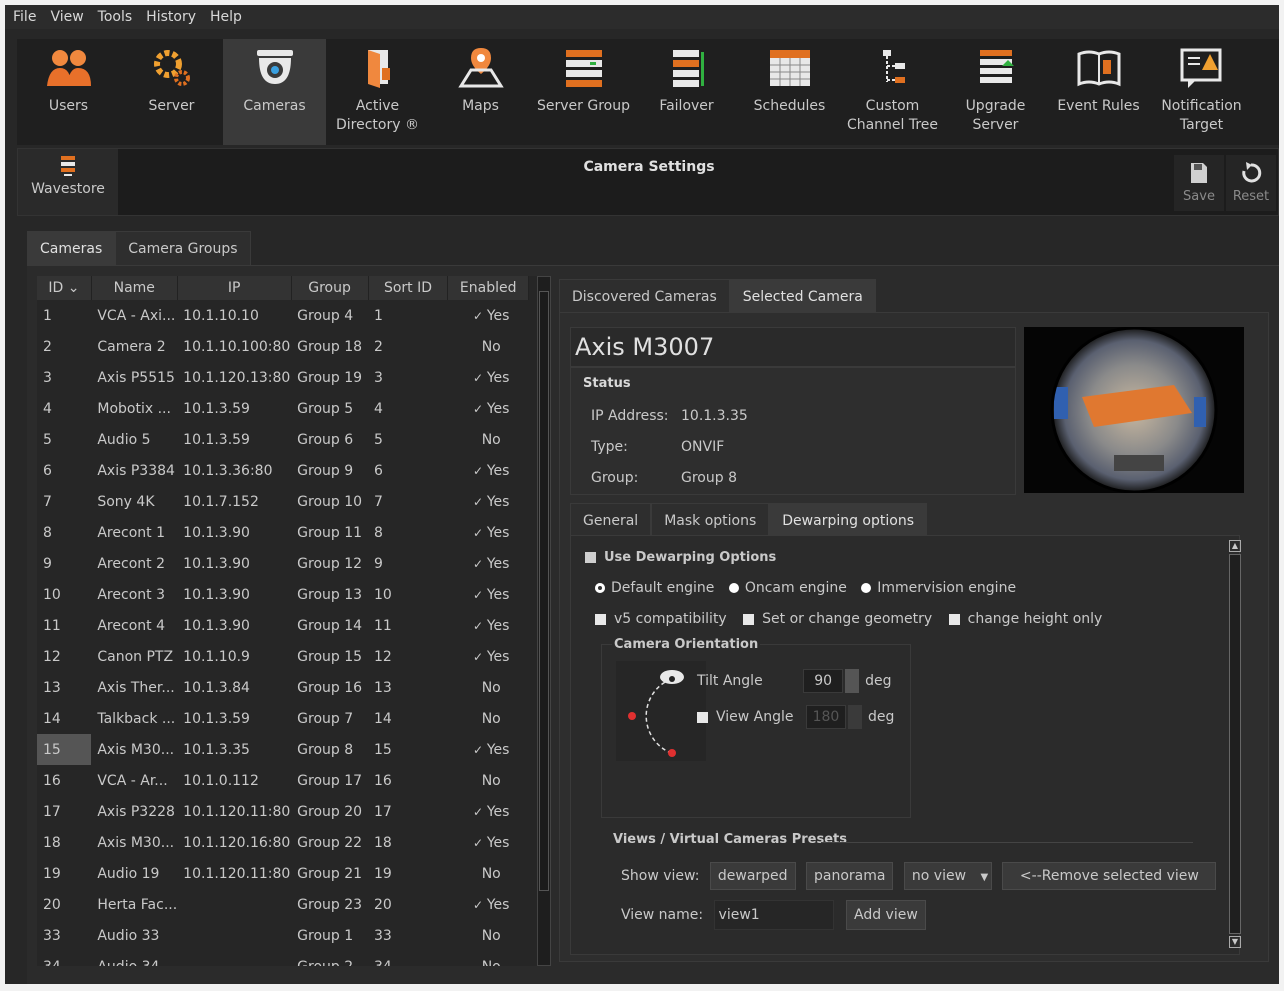 This screenshot has width=1284, height=991. I want to click on tab-general: General, so click(611, 520).